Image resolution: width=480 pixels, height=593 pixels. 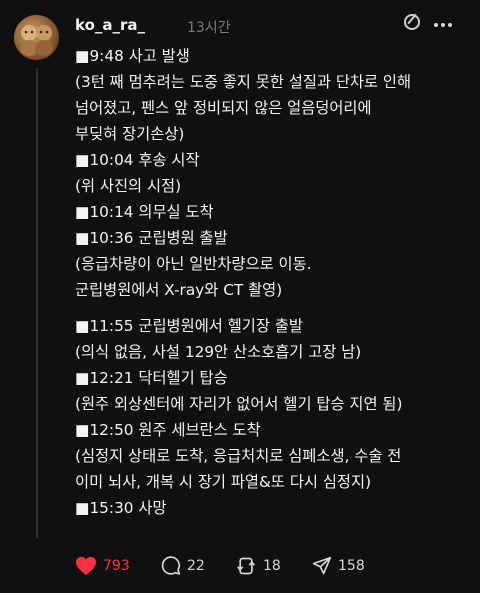 I want to click on heart-icon, so click(x=86, y=566).